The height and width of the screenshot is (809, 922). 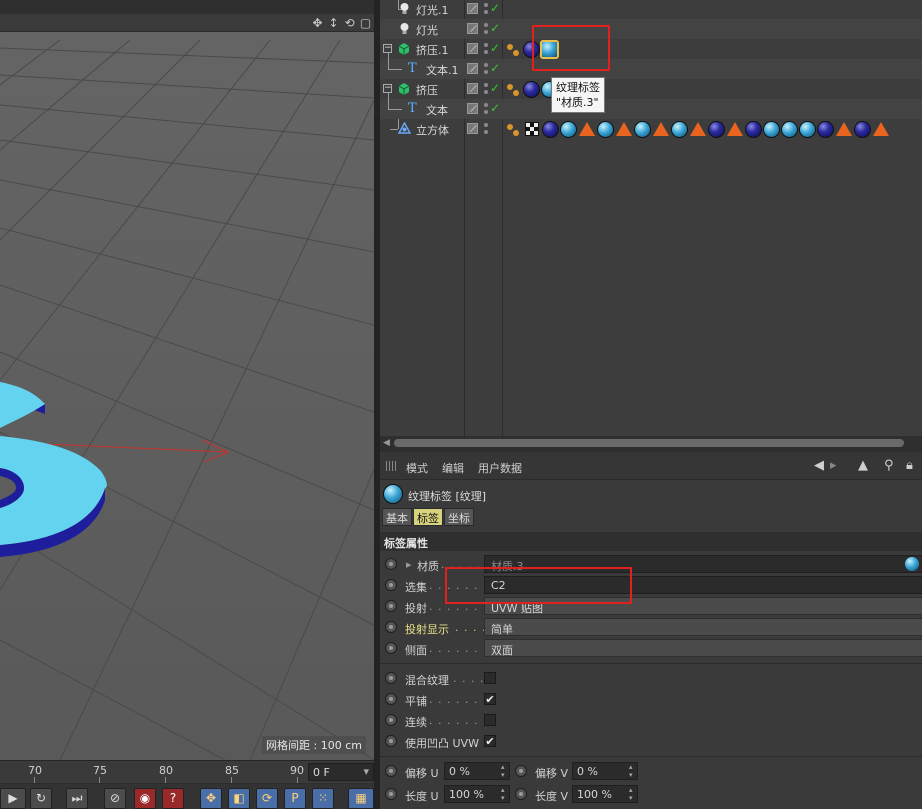 What do you see at coordinates (819, 465) in the screenshot?
I see `back-arrow-icon: ◀` at bounding box center [819, 465].